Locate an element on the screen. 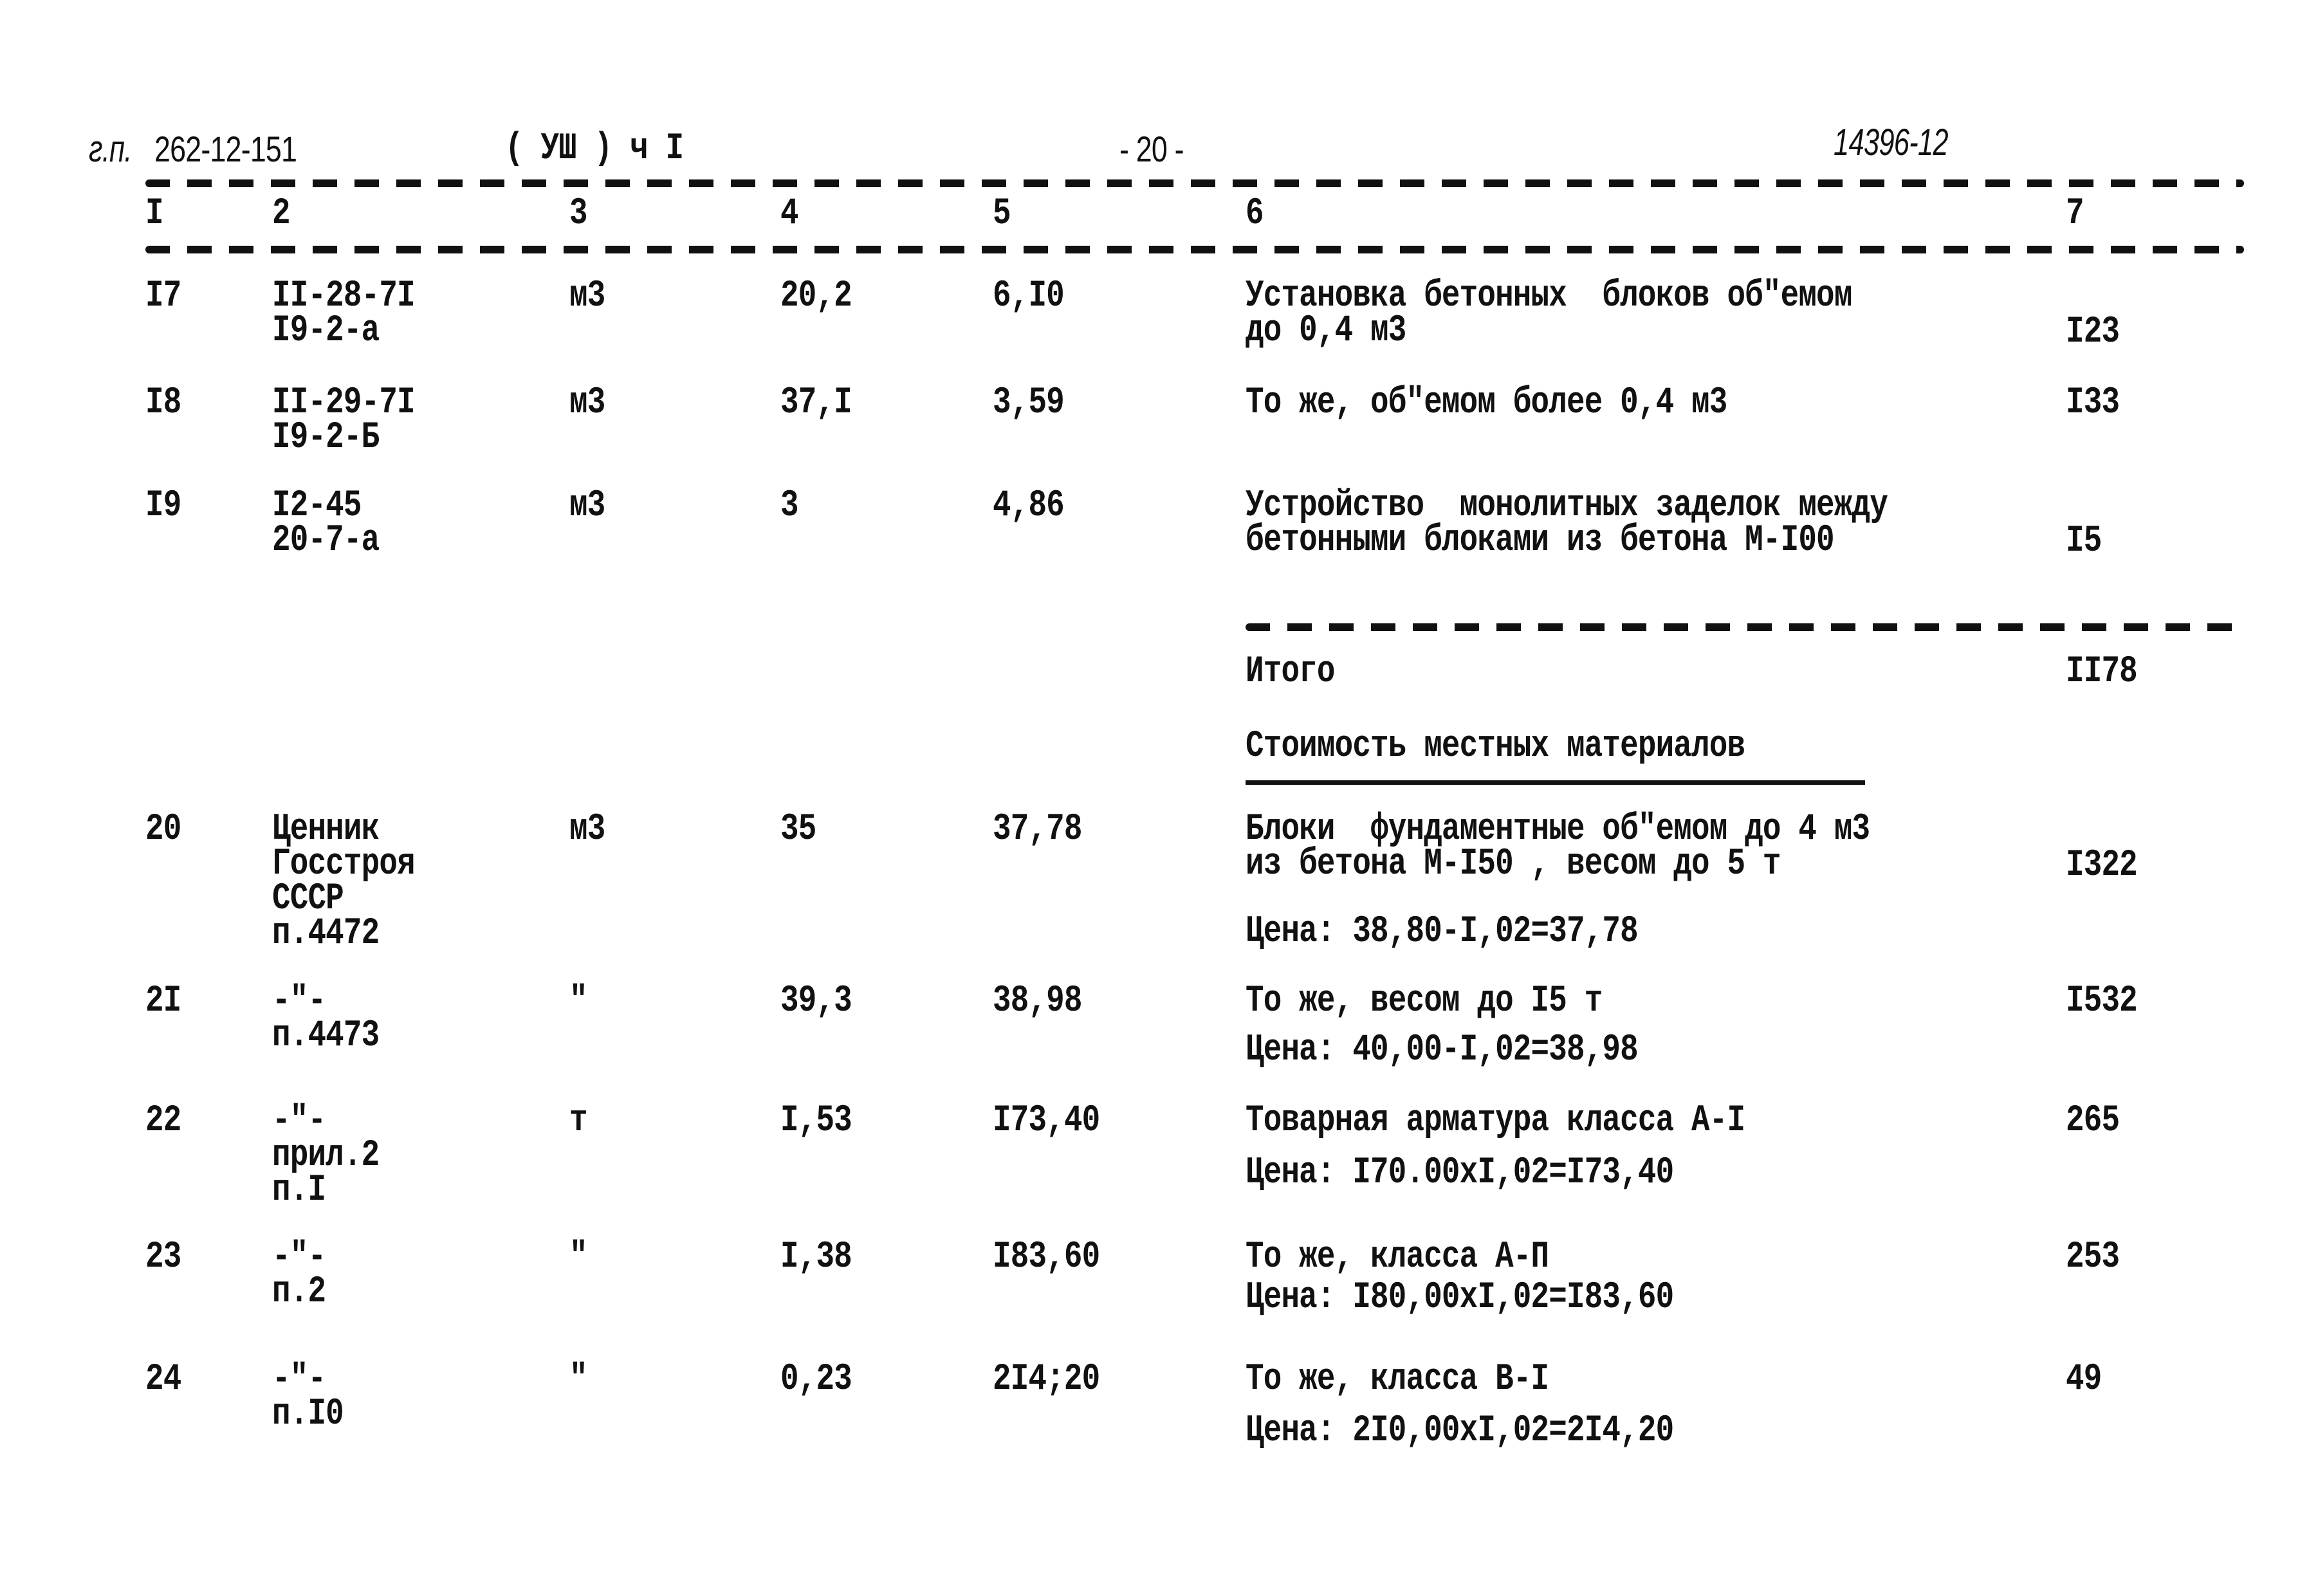 The width and height of the screenshot is (2318, 1596). unit: т is located at coordinates (578, 1121).